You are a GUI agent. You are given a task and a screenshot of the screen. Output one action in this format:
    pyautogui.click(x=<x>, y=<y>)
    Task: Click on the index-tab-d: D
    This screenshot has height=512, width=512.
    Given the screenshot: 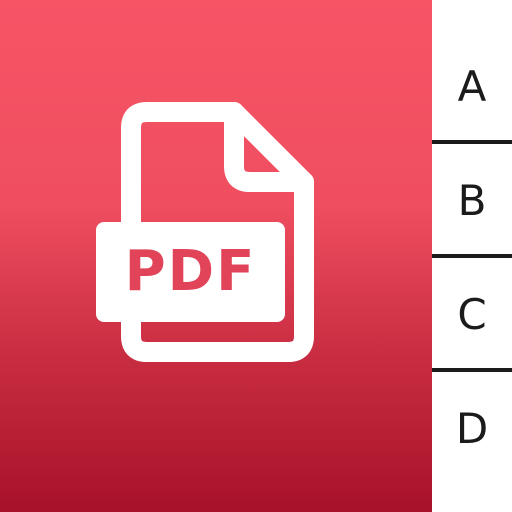 What is the action you would take?
    pyautogui.click(x=472, y=428)
    